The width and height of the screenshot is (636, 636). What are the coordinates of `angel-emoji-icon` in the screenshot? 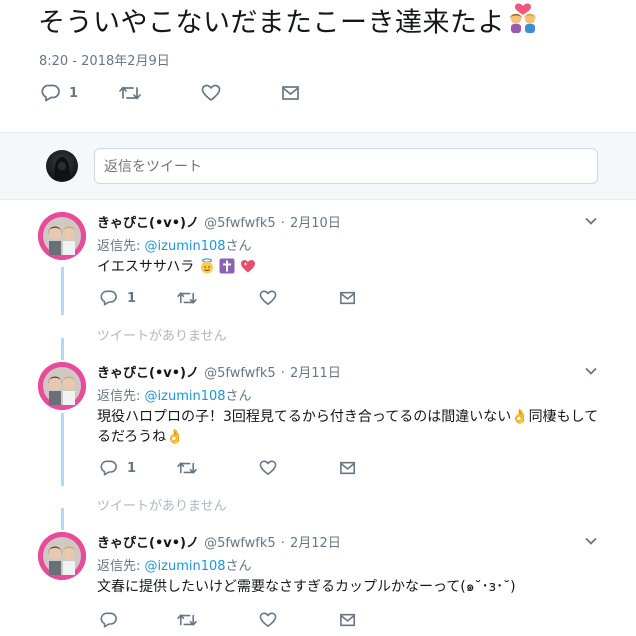 It's located at (207, 269).